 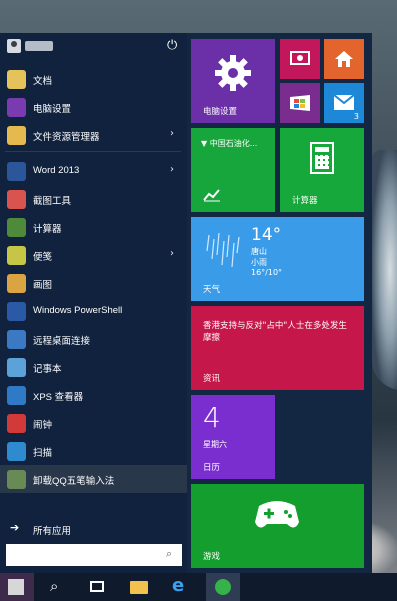 What do you see at coordinates (16, 79) in the screenshot?
I see `documents-icon` at bounding box center [16, 79].